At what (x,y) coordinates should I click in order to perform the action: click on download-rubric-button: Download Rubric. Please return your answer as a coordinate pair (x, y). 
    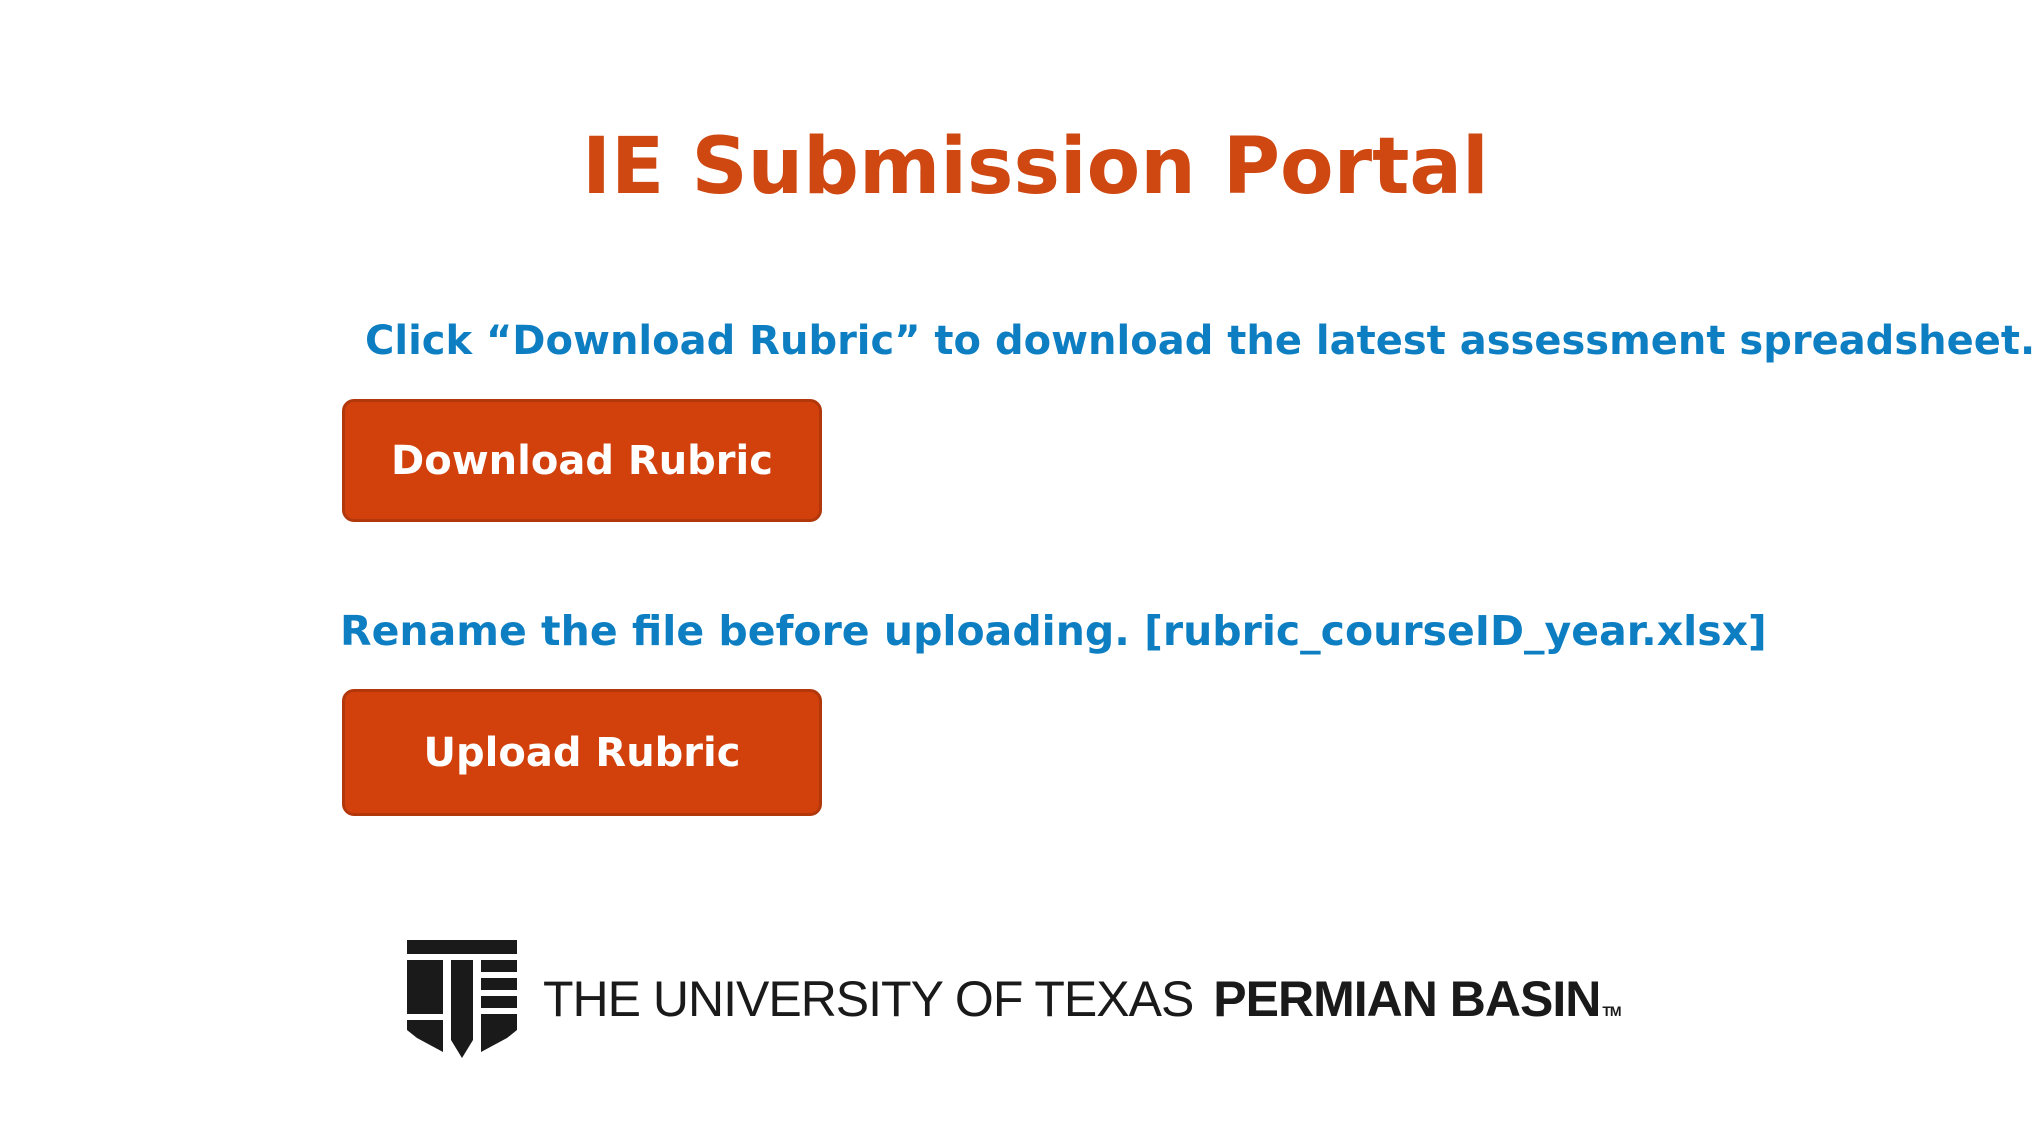
    Looking at the image, I should click on (582, 460).